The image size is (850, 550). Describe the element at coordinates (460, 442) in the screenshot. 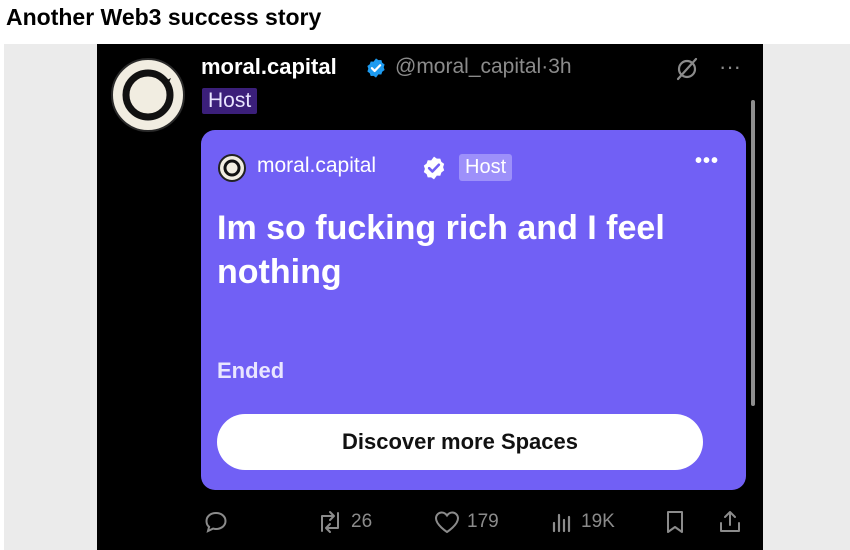

I see `discover-spaces-button: Discover more Spaces` at that location.